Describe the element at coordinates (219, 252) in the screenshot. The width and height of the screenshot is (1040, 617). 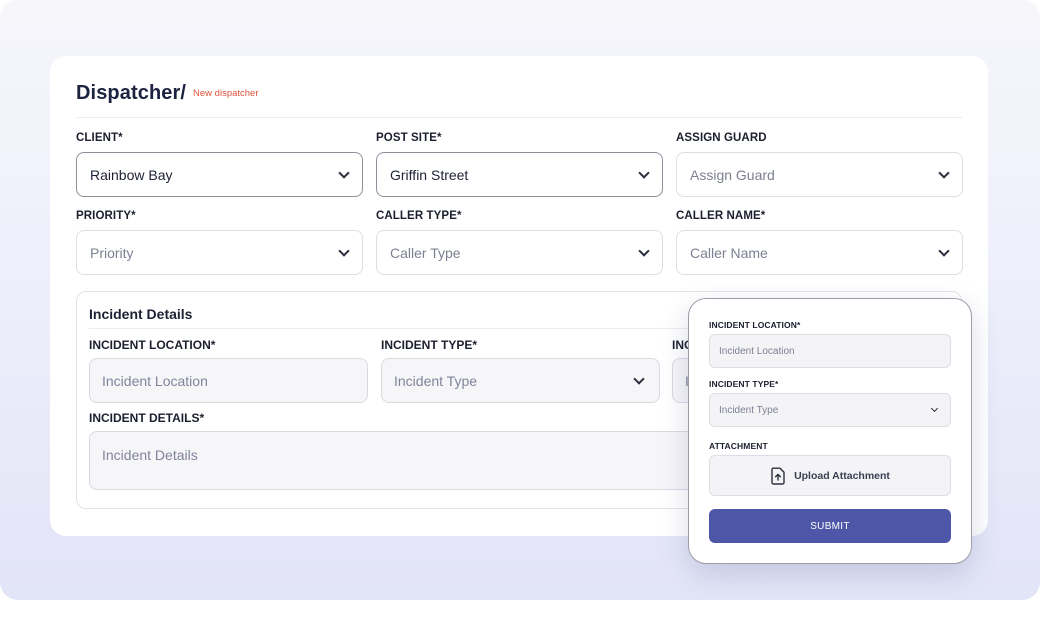
I see `priority-select: Priority` at that location.